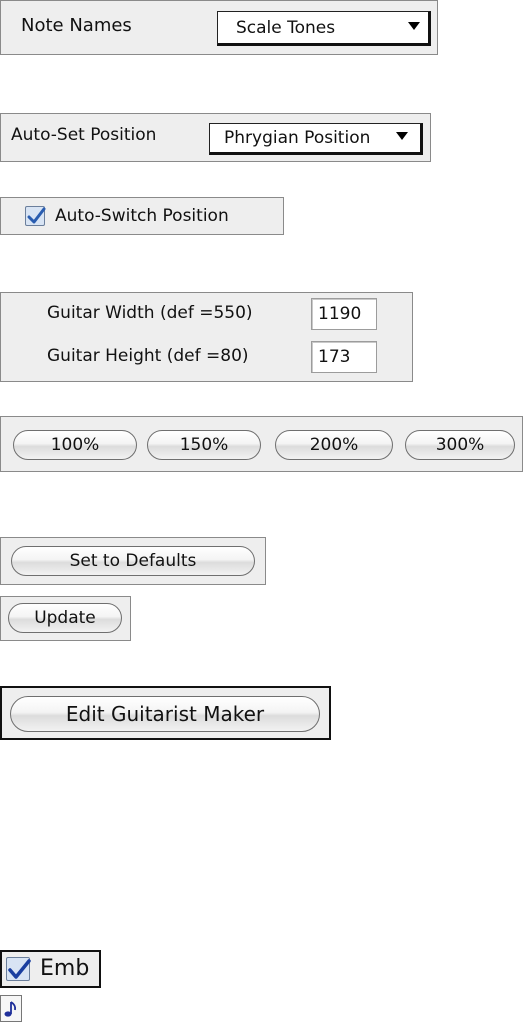 Image resolution: width=525 pixels, height=1027 pixels. I want to click on emb-panel: Emb, so click(50, 969).